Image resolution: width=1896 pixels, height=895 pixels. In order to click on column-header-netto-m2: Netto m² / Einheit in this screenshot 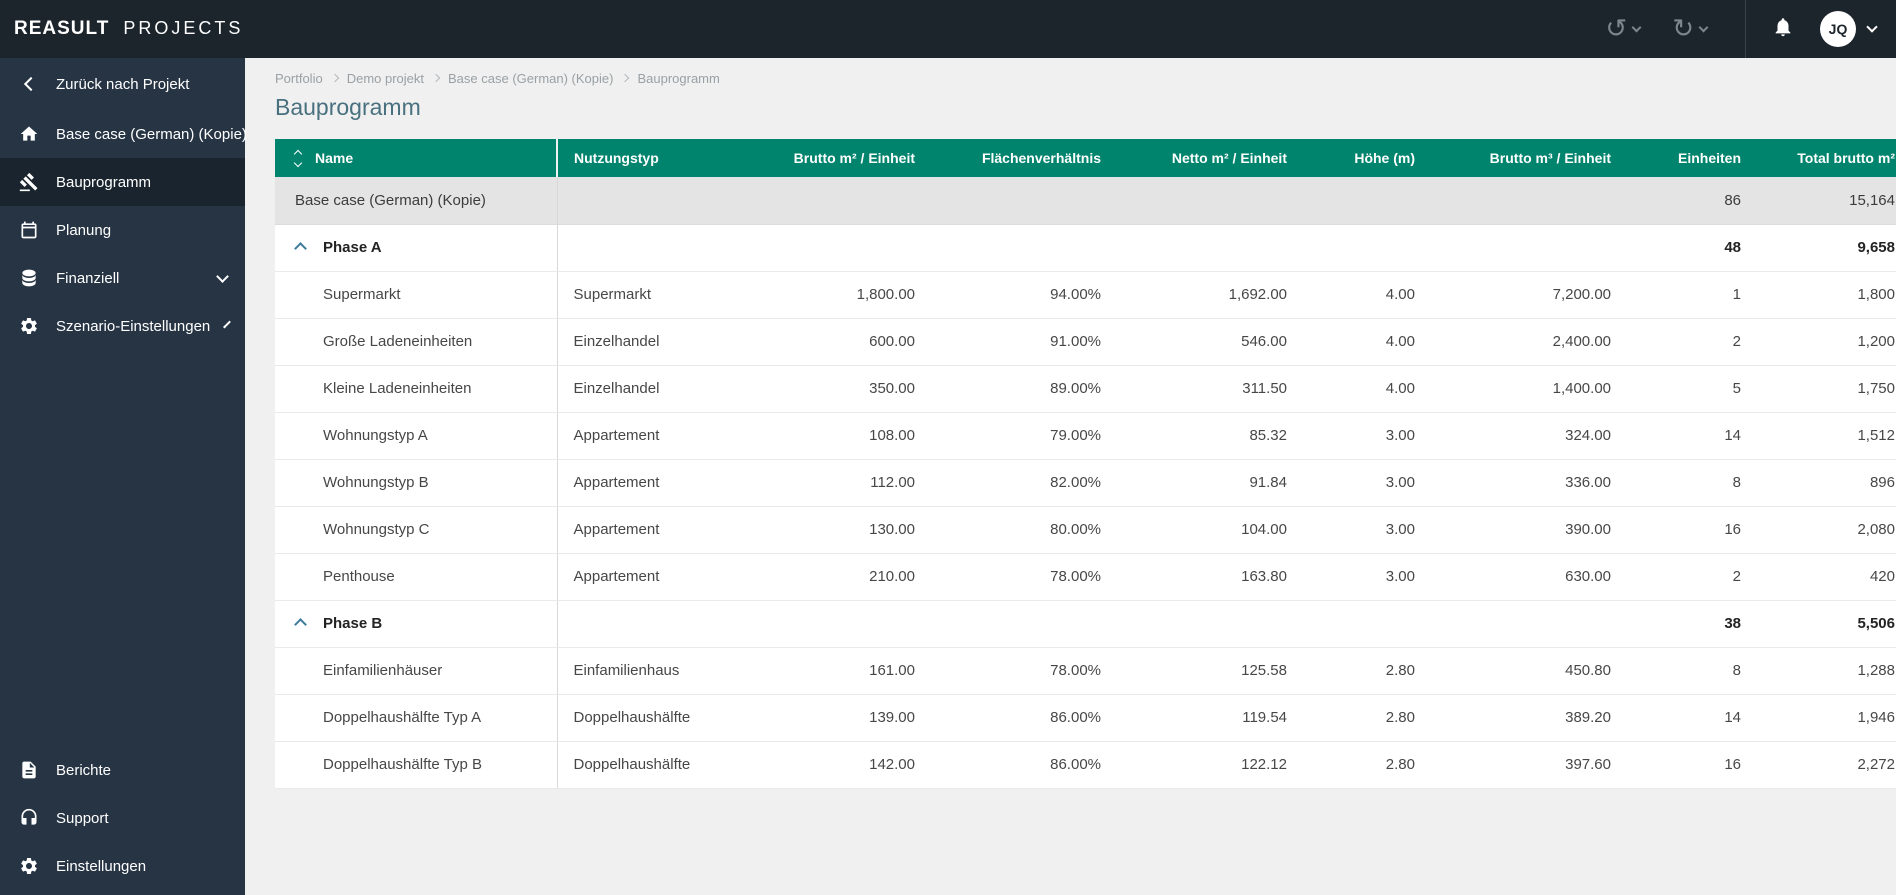, I will do `click(1210, 158)`.